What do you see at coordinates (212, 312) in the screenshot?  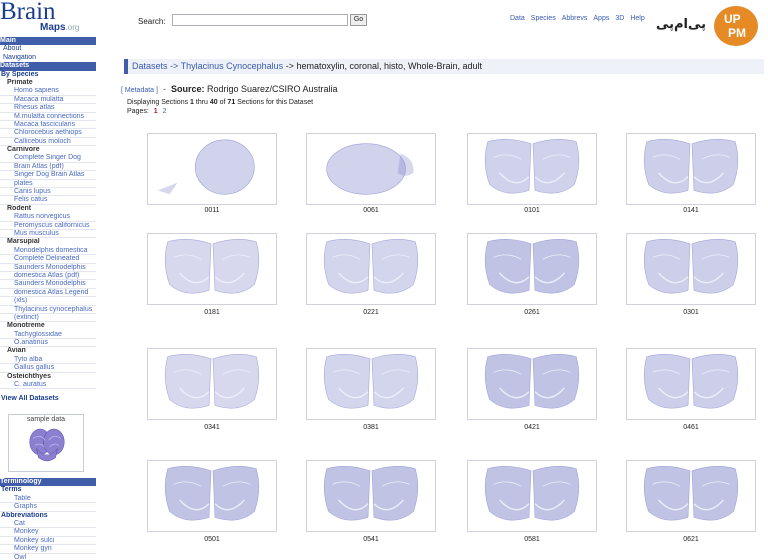 I see `section-number-label: 0181` at bounding box center [212, 312].